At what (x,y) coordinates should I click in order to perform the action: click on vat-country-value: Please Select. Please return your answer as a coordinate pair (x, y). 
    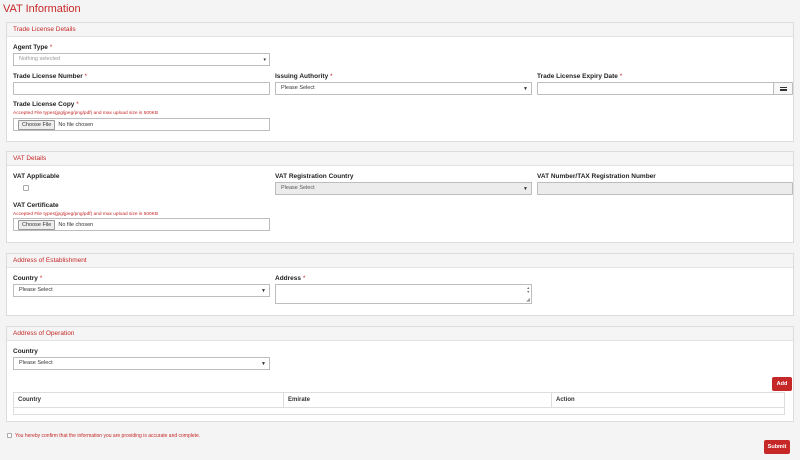
    Looking at the image, I should click on (298, 188).